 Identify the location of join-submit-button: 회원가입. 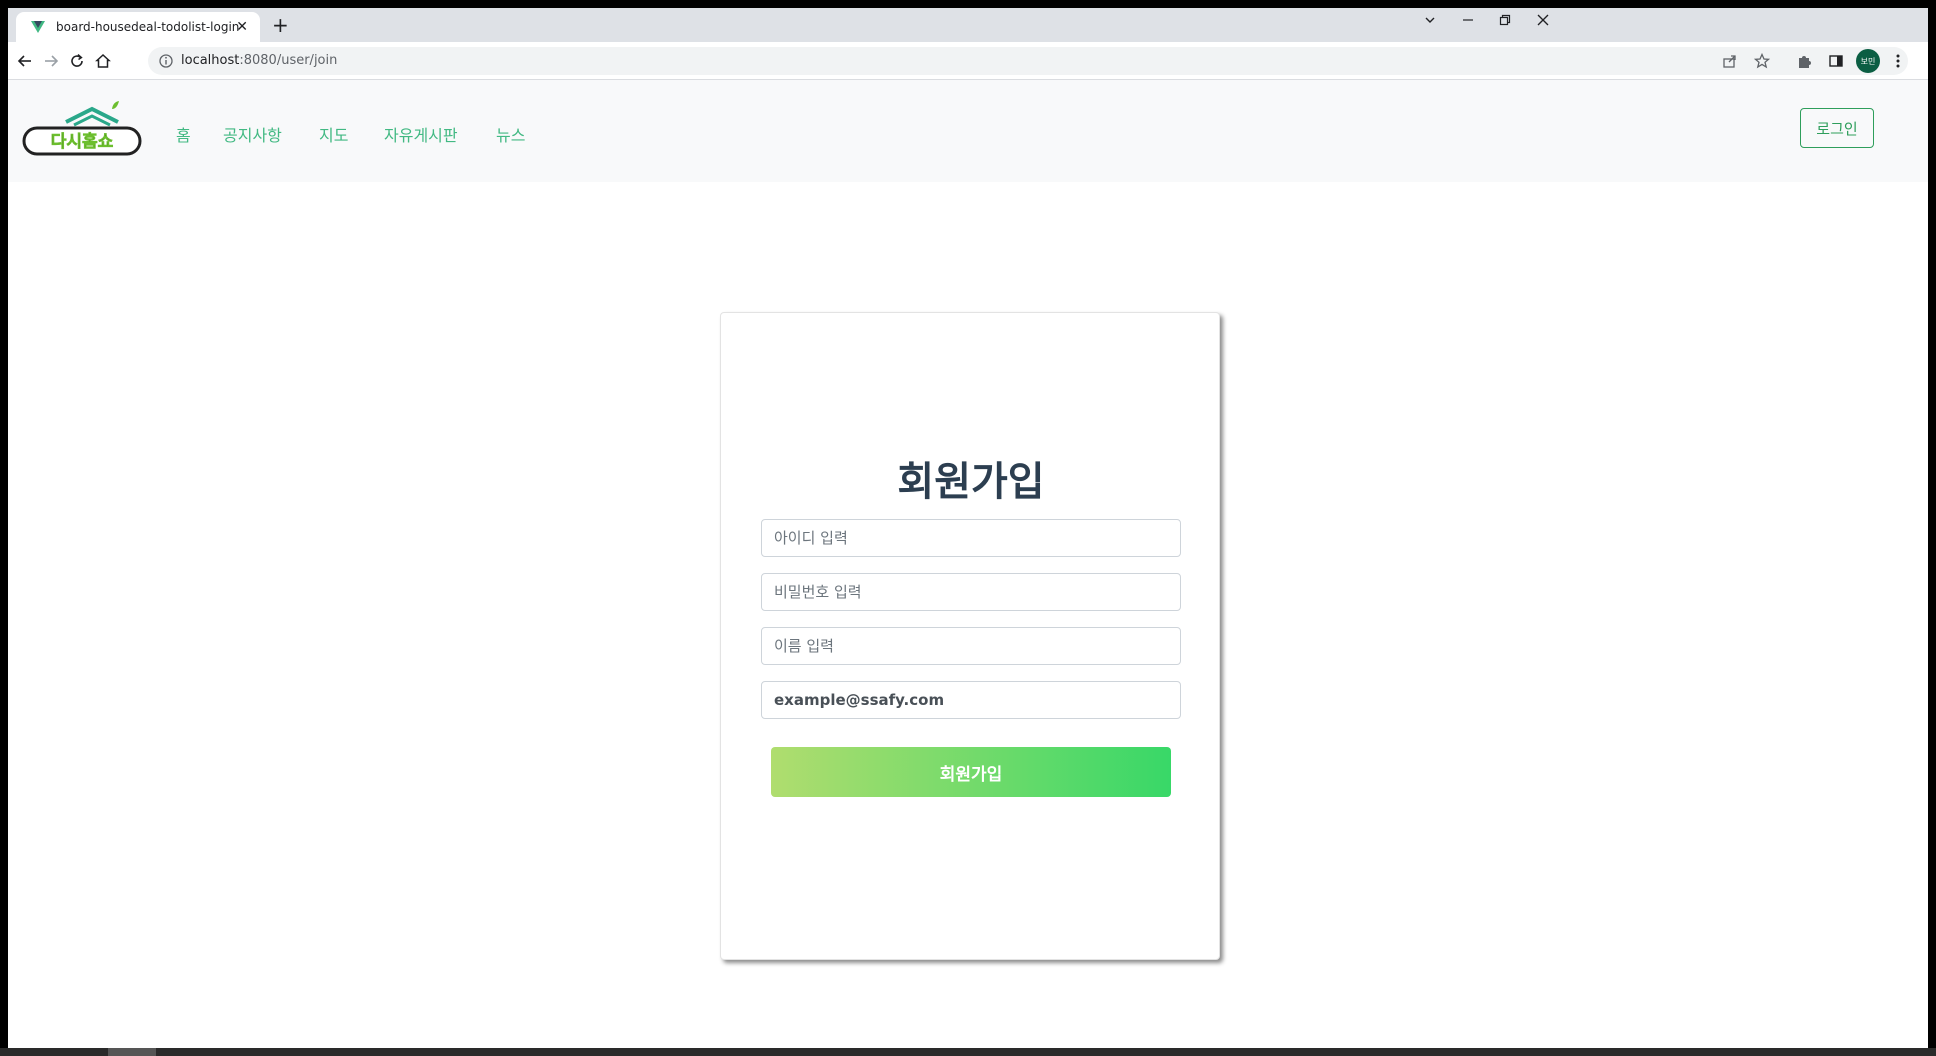
(971, 772).